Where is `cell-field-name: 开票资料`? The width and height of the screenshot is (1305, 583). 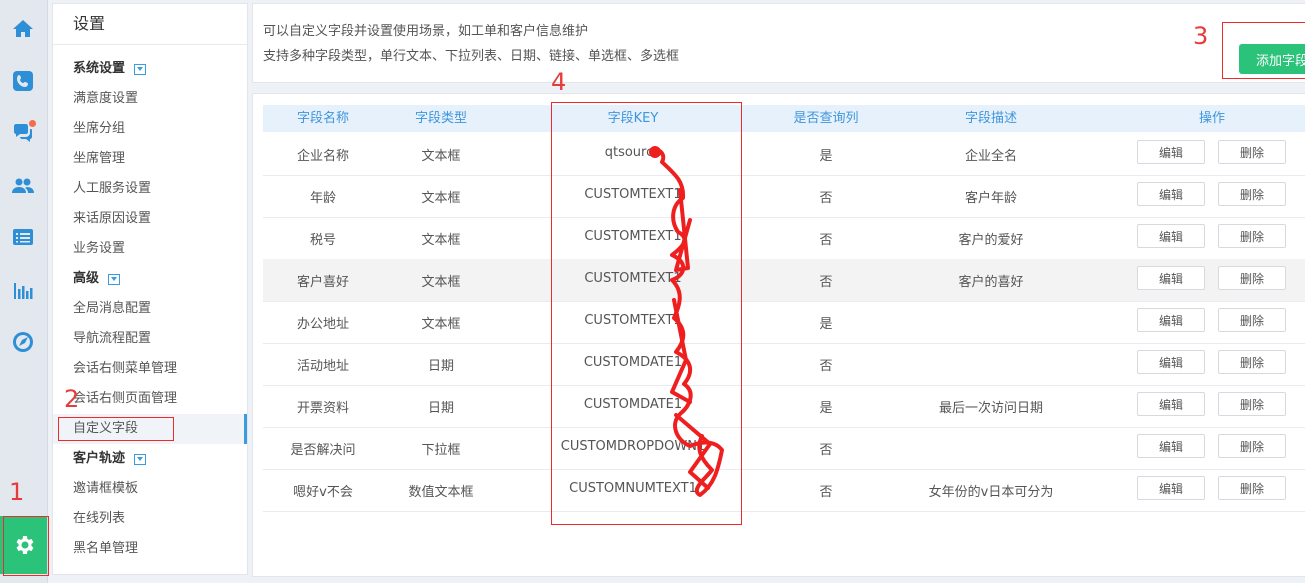
cell-field-name: 开票资料 is located at coordinates (323, 408).